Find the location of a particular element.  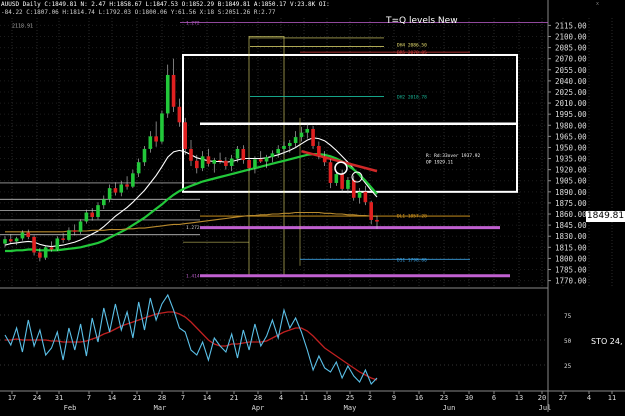

x-tick-label: 6 is located at coordinates (494, 398).